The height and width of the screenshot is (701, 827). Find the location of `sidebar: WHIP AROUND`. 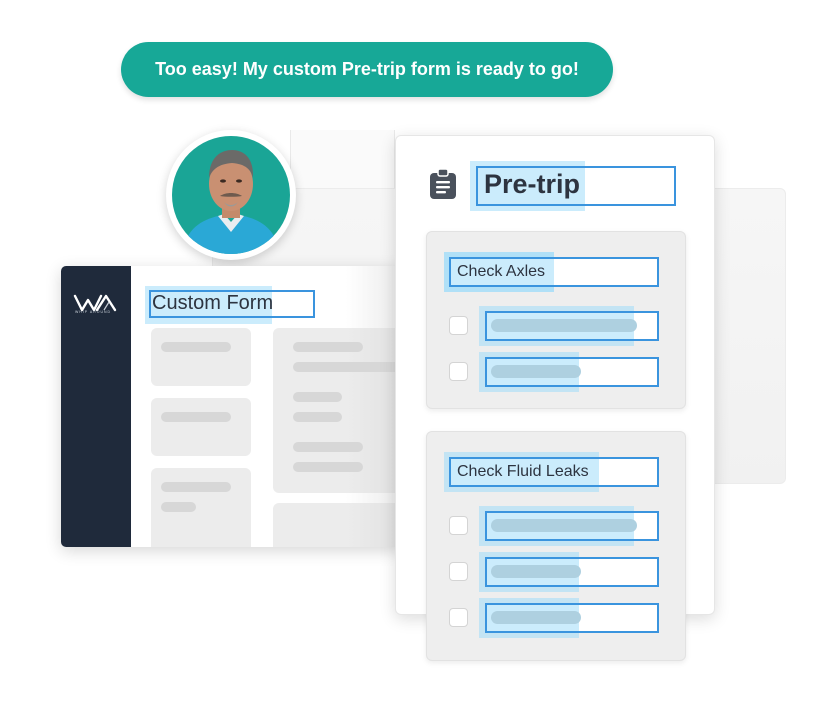

sidebar: WHIP AROUND is located at coordinates (96, 406).